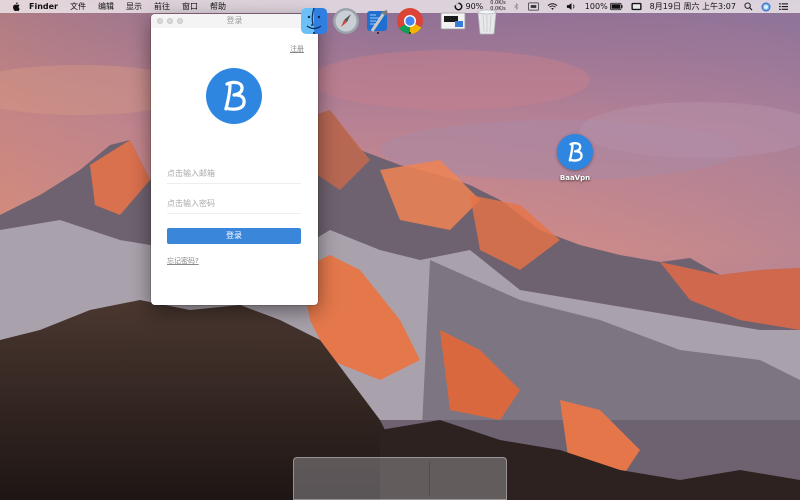 Image resolution: width=800 pixels, height=500 pixels. Describe the element at coordinates (410, 21) in the screenshot. I see `chrome-icon` at that location.